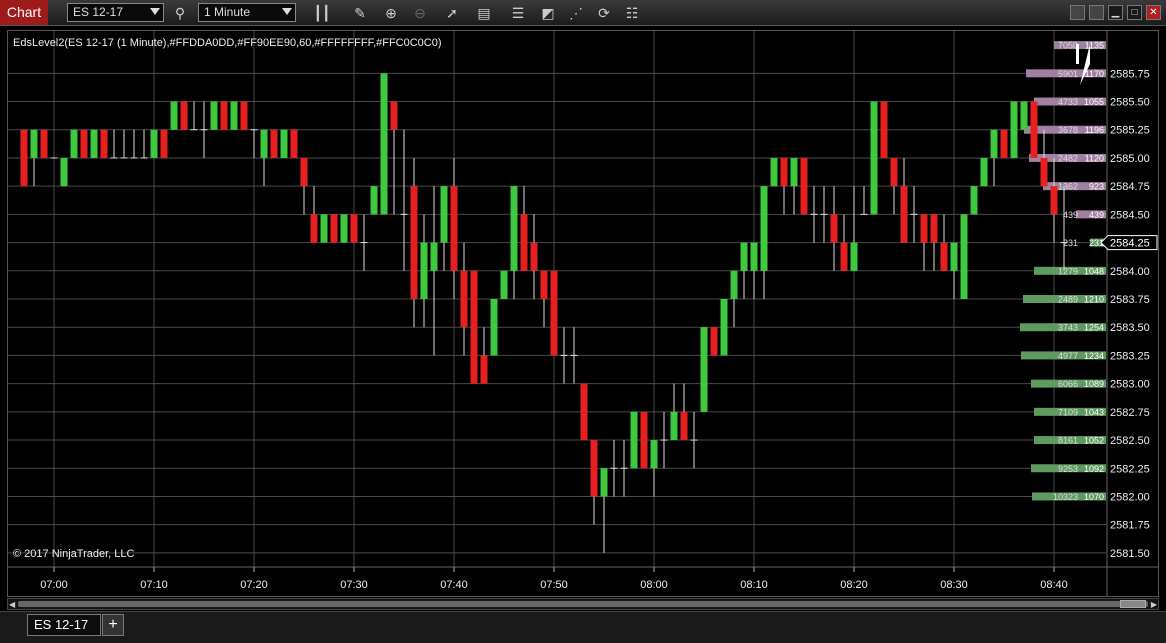  What do you see at coordinates (1130, 131) in the screenshot?
I see `price-tick-label: 2585.25` at bounding box center [1130, 131].